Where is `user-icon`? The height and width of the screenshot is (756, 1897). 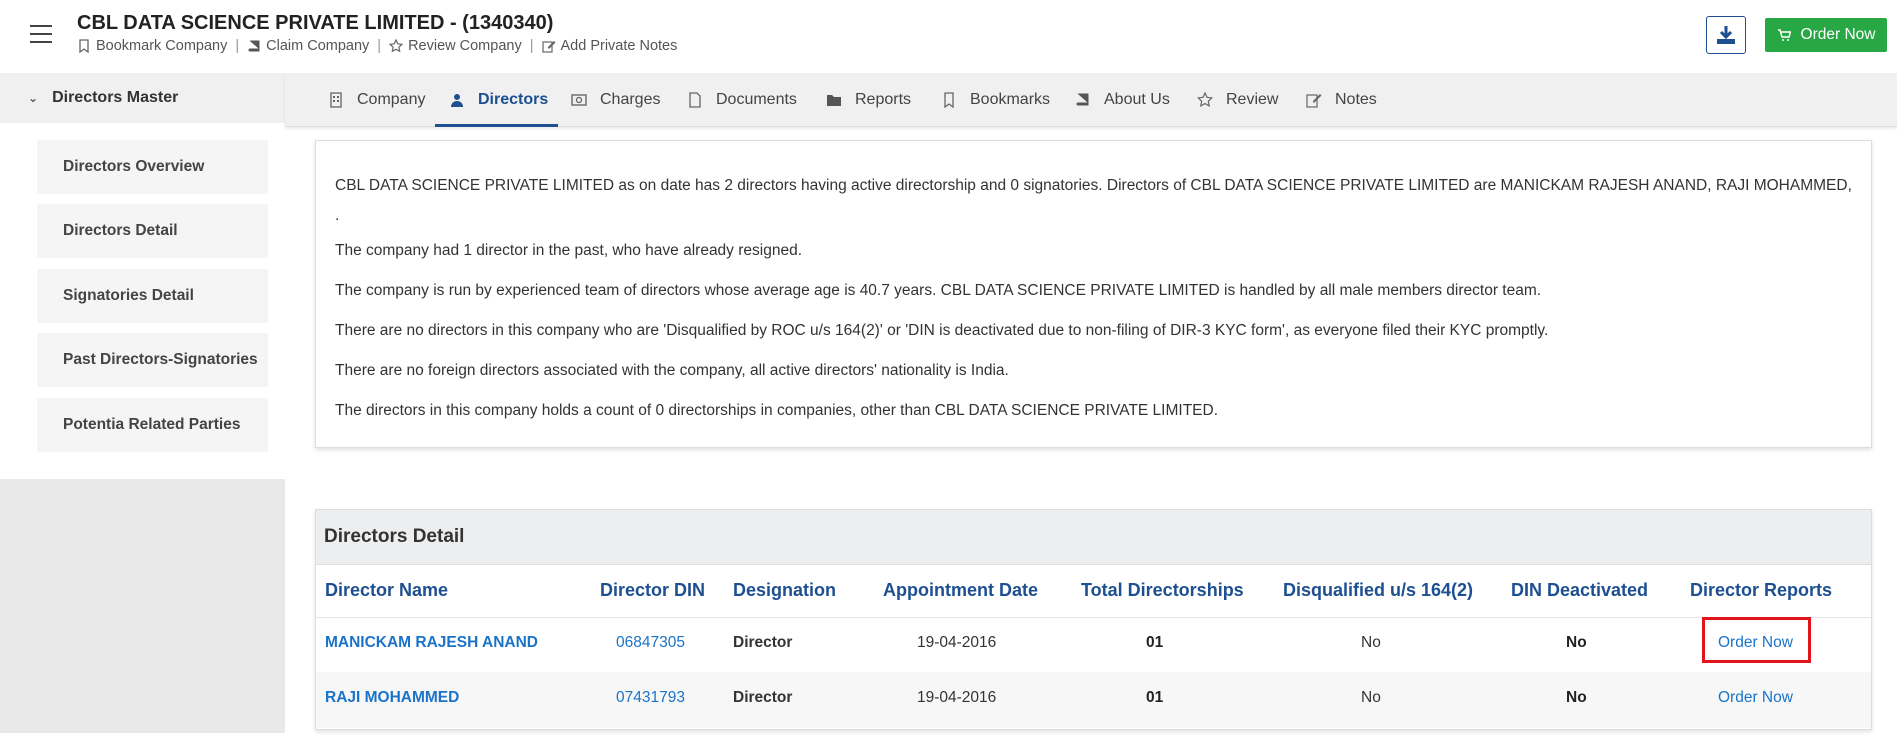 user-icon is located at coordinates (457, 100).